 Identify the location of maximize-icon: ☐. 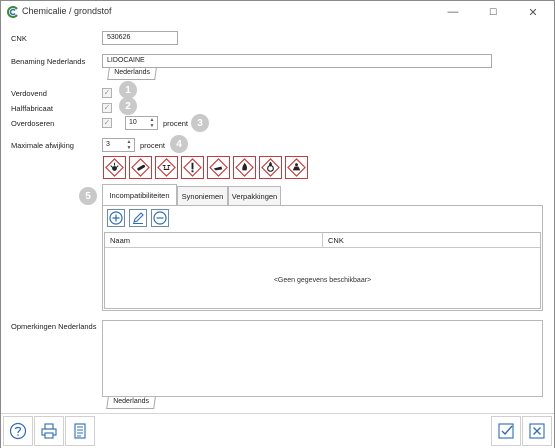
(493, 11).